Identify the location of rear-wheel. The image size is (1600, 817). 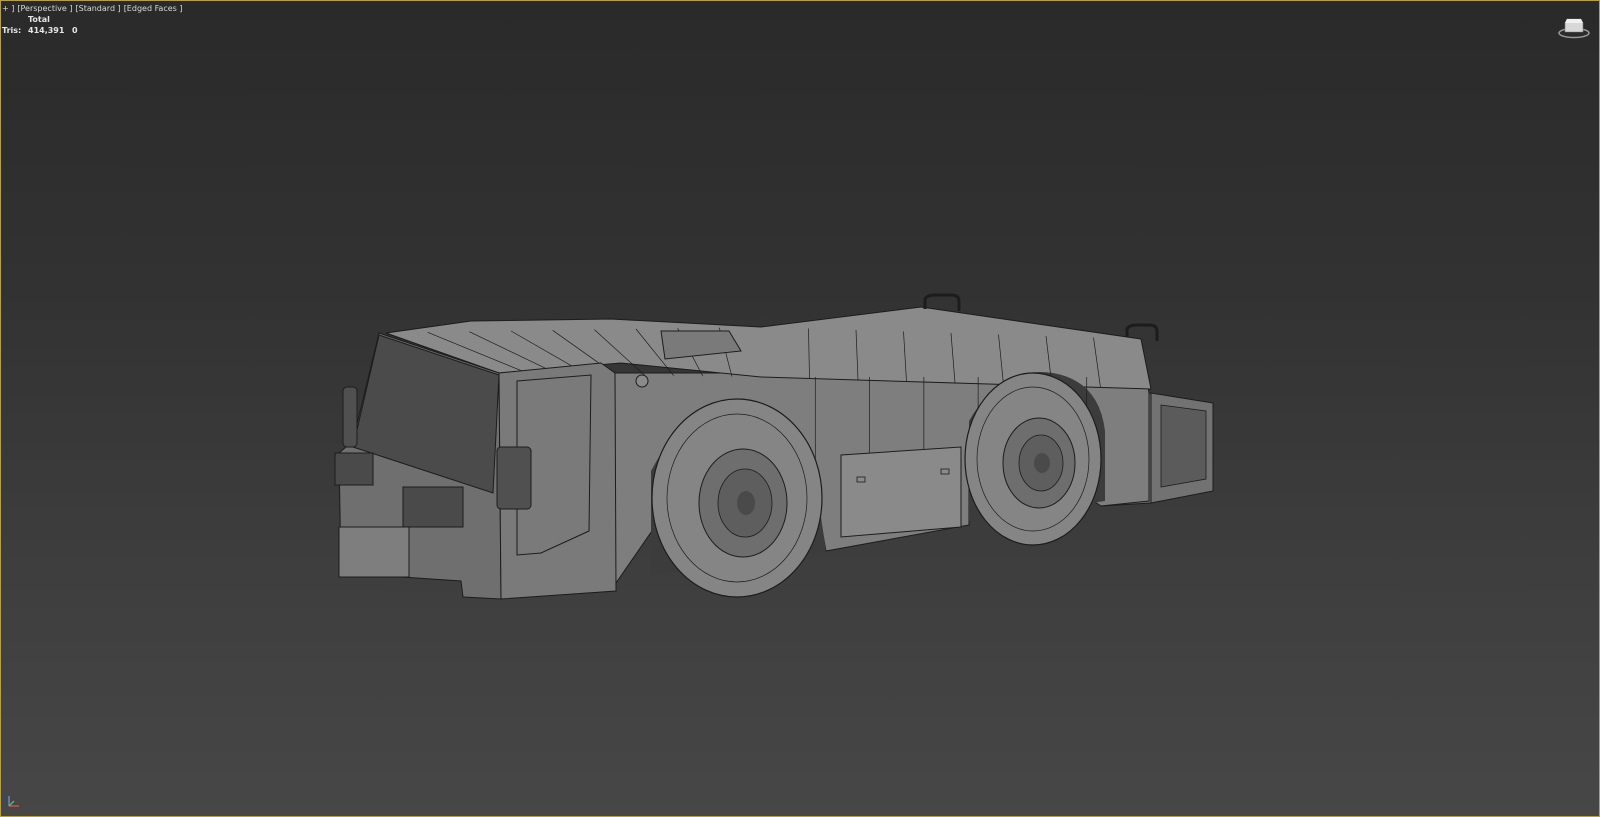
(1033, 459).